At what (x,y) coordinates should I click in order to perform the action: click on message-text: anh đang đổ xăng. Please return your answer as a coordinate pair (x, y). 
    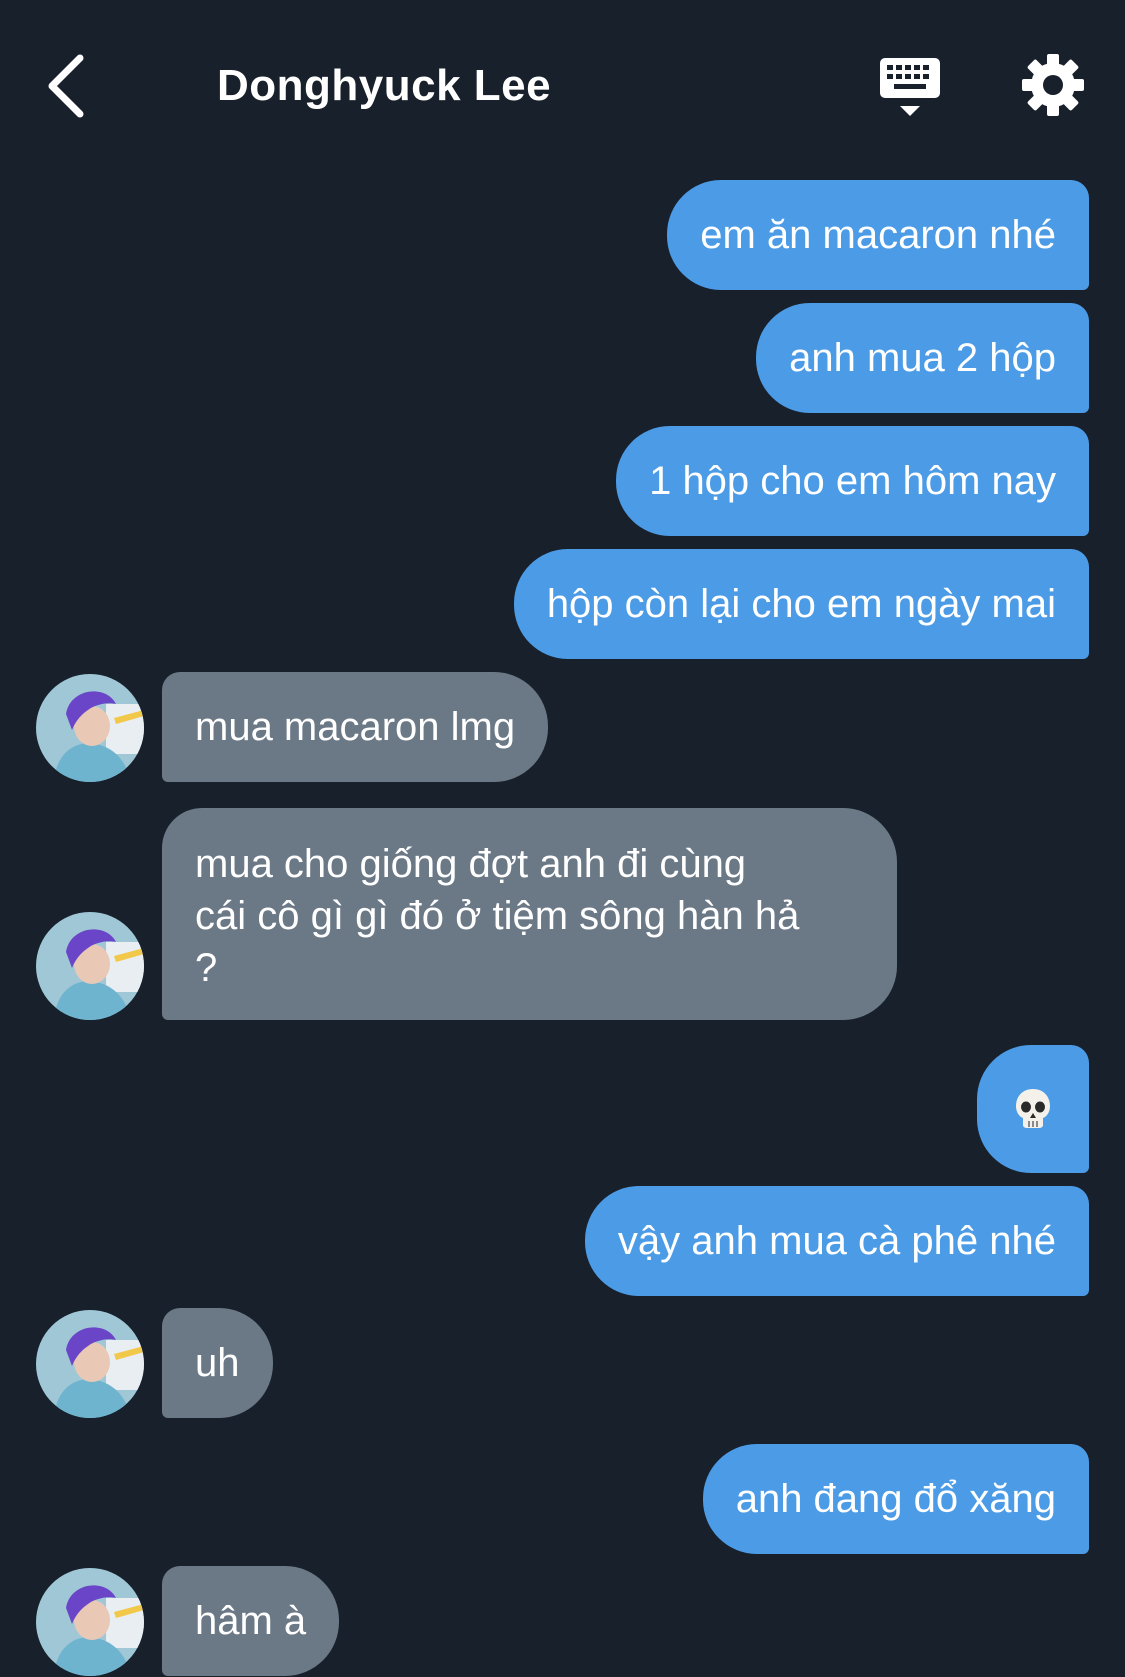
    Looking at the image, I should click on (895, 1499).